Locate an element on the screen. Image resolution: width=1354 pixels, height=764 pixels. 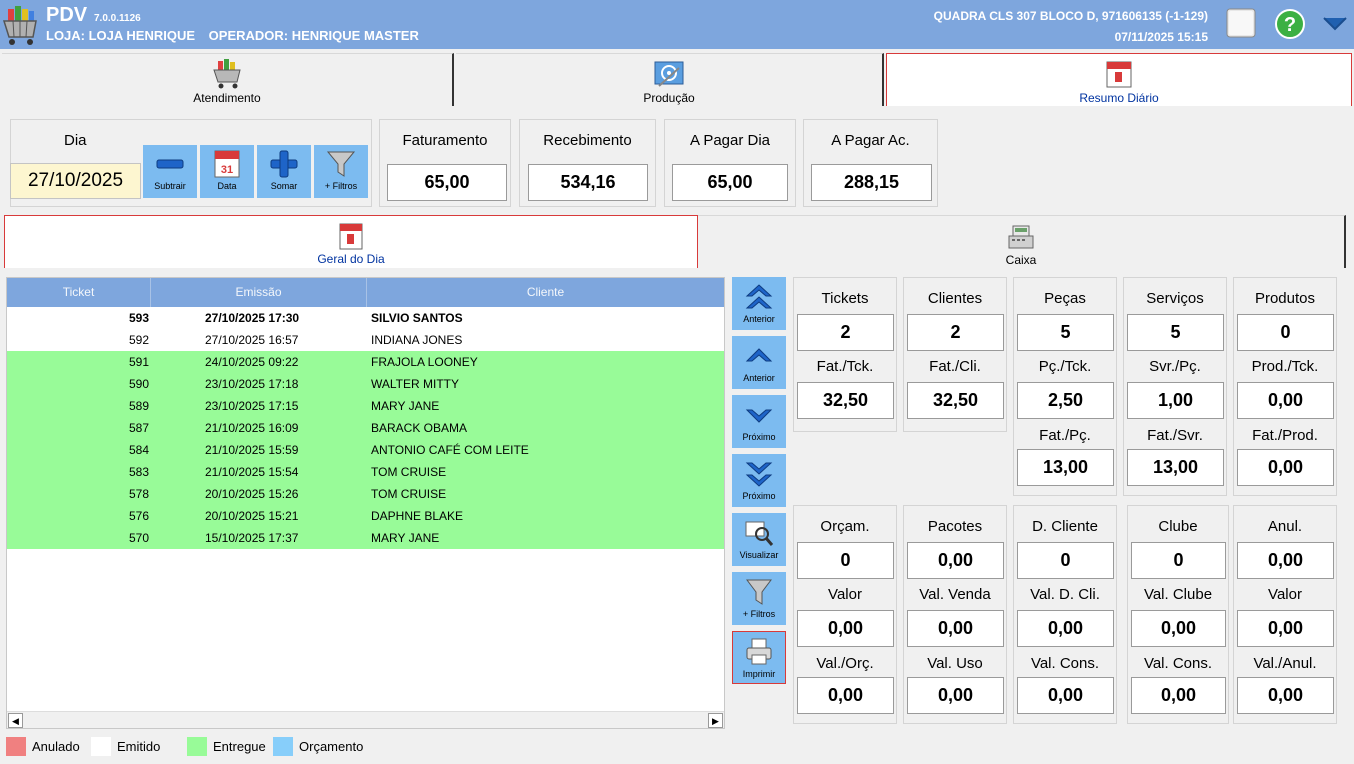
anterior-button: Anterior is located at coordinates (759, 362).